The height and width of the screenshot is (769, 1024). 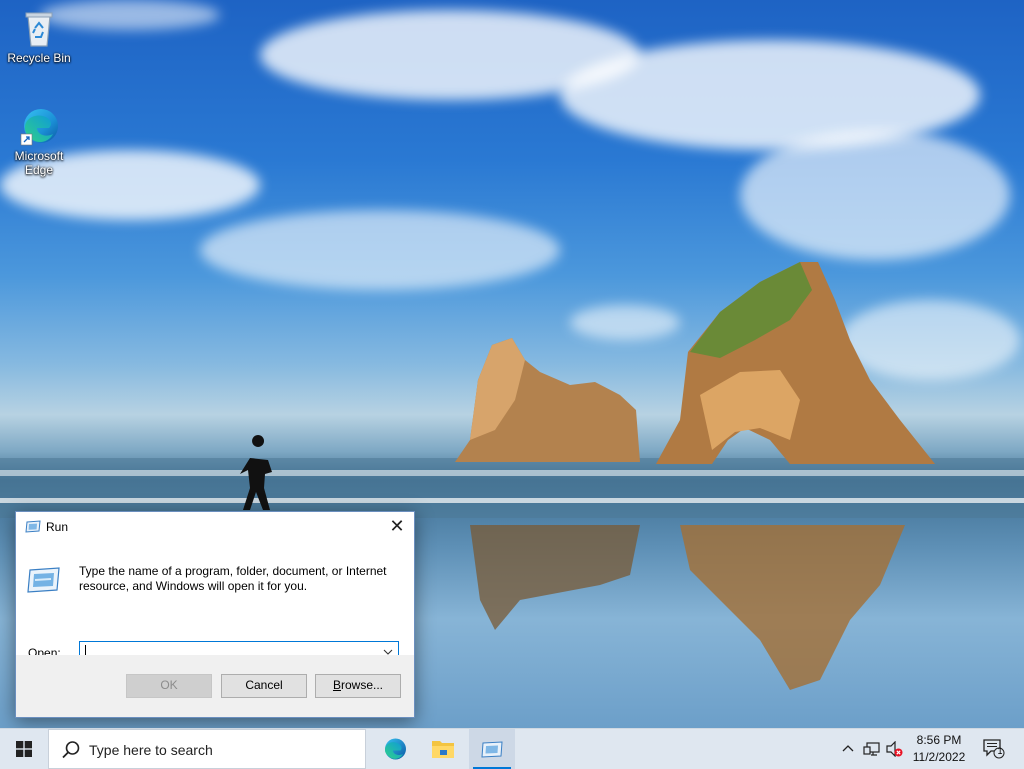 I want to click on desktop-icon-recycle-bin: Recycle Bin, so click(x=39, y=36).